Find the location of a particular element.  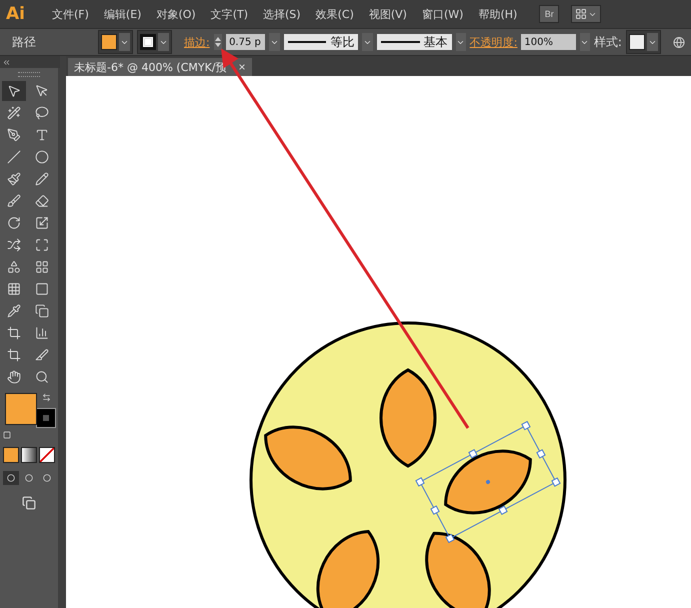

menu-item: 视图(V) is located at coordinates (388, 14).